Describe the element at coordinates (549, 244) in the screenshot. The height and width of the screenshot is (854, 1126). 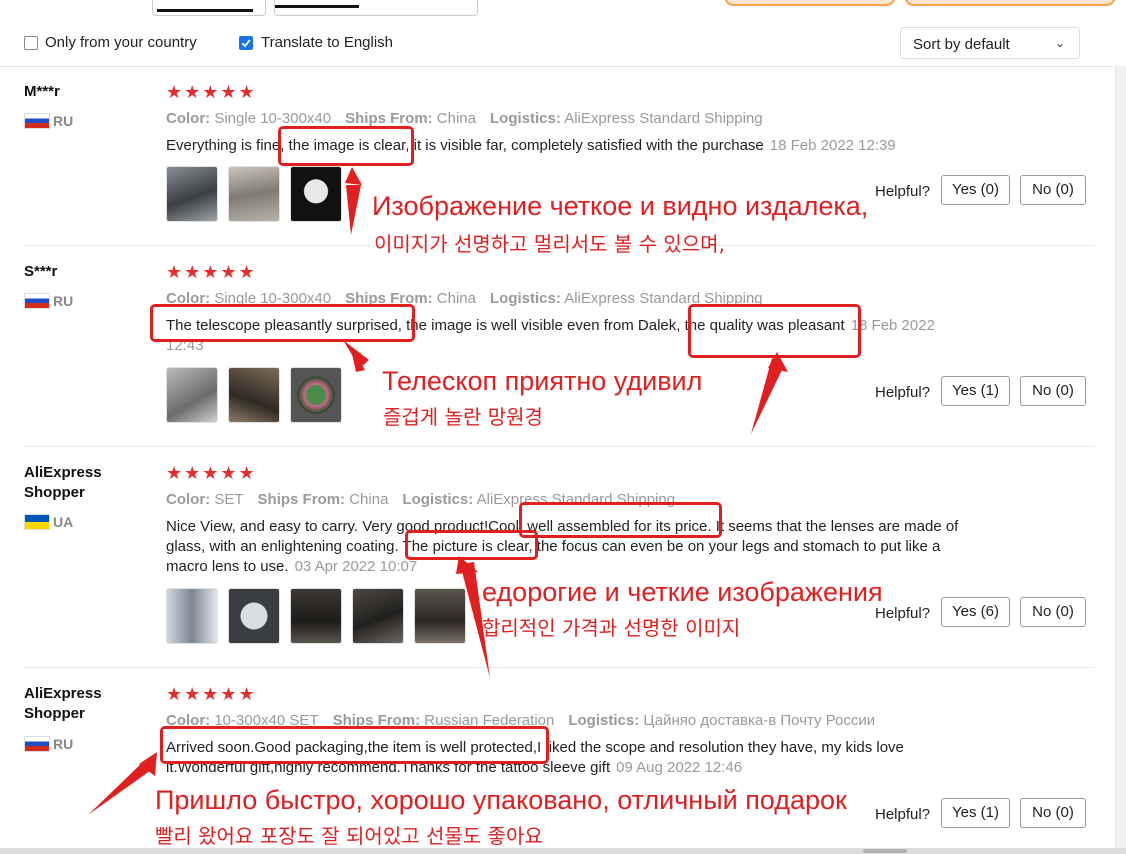
I see `annotation-korean: 이미지가 선명하고 멀리서도 볼 수 있으며,` at that location.